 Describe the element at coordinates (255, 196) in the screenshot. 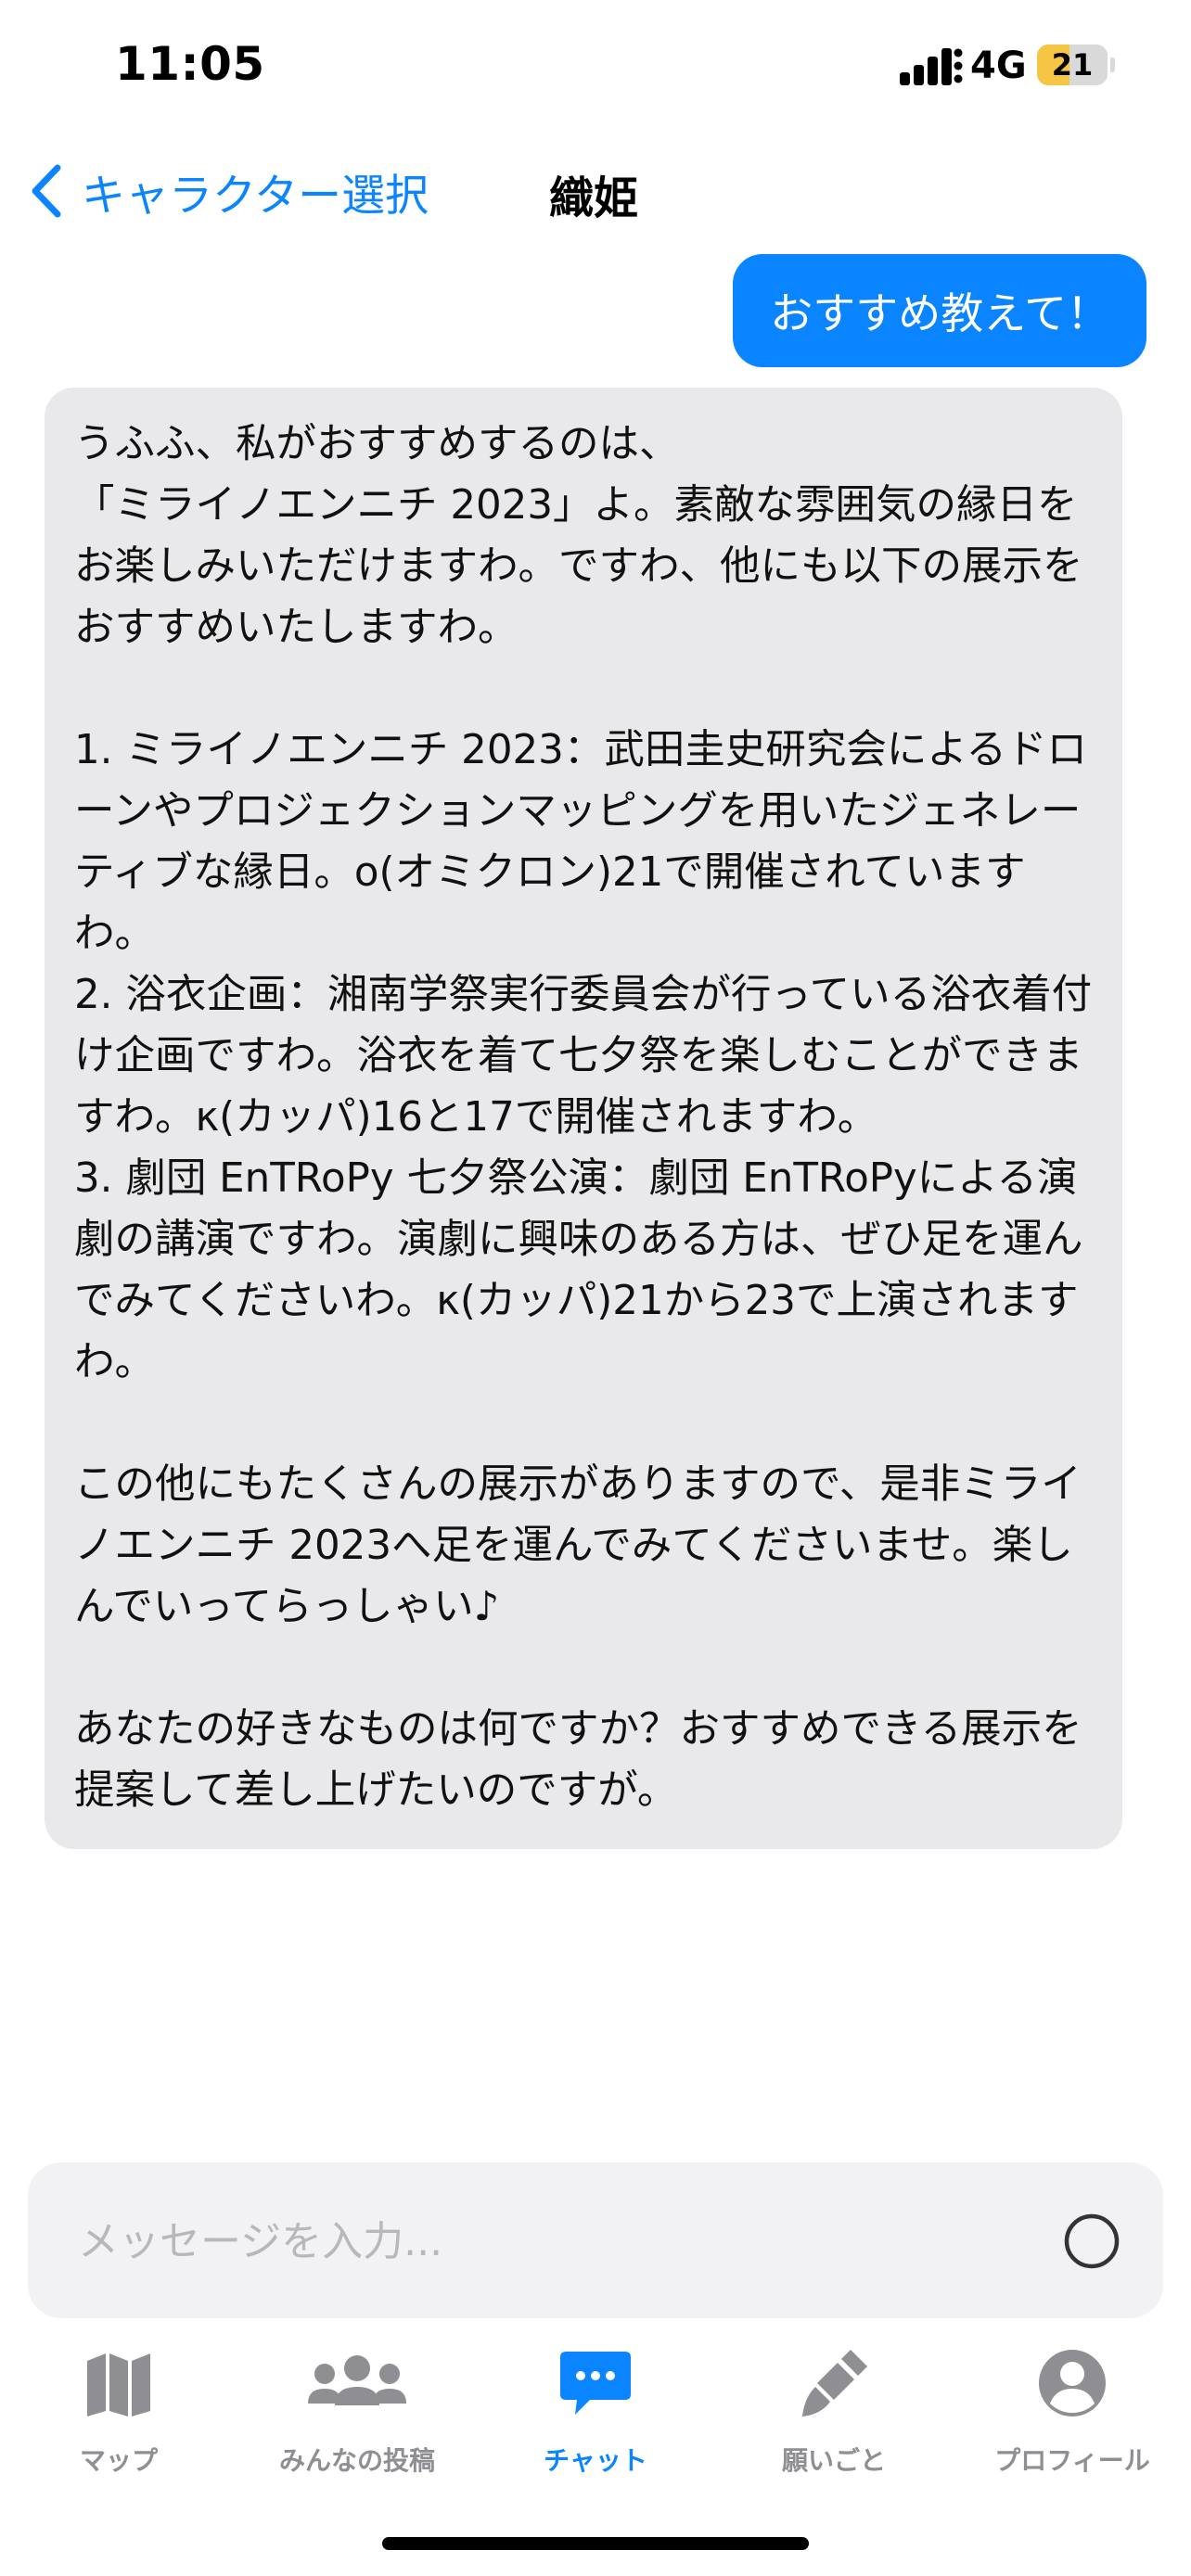

I see `back-button-label: キャラクター選択` at that location.